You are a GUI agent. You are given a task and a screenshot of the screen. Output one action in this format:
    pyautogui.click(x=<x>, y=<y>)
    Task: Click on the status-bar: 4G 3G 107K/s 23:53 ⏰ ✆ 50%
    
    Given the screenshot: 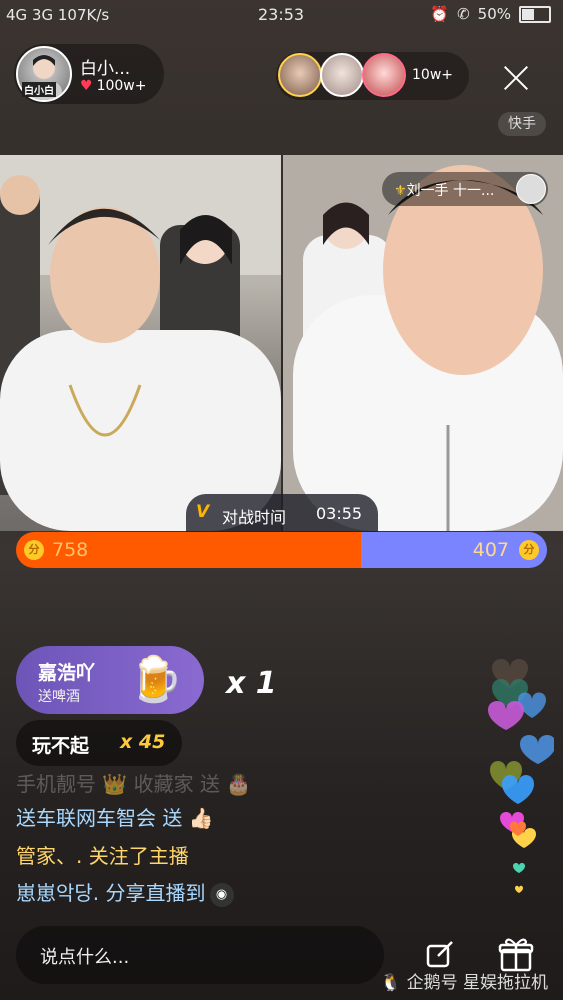 What is the action you would take?
    pyautogui.click(x=281, y=15)
    